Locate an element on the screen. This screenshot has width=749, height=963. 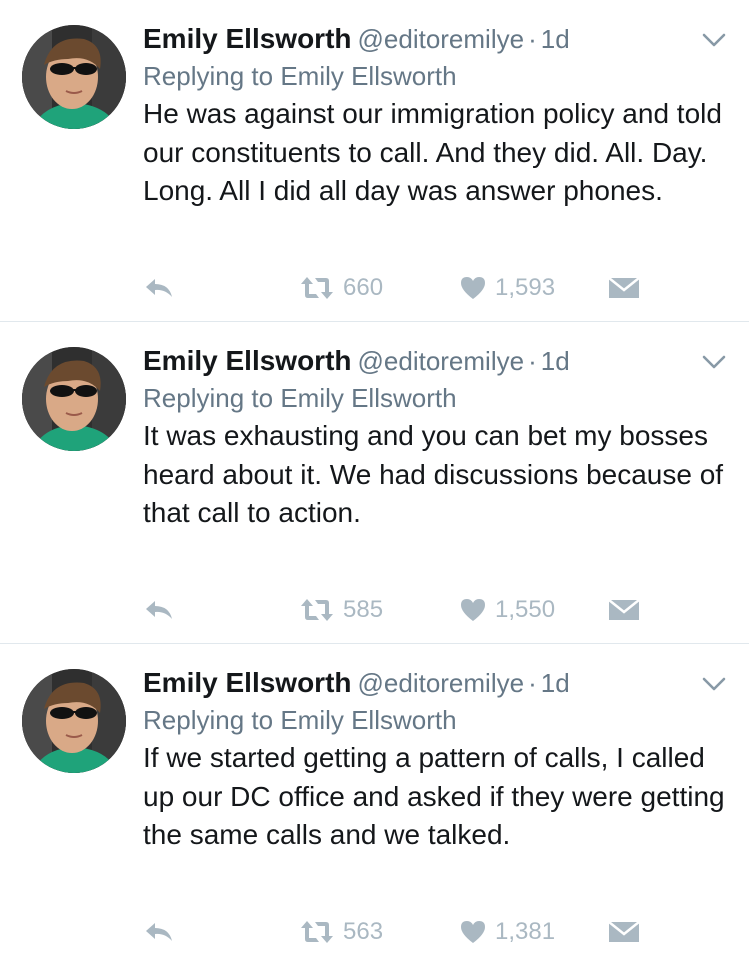
tweet-actions: 660 1,593 is located at coordinates (423, 288).